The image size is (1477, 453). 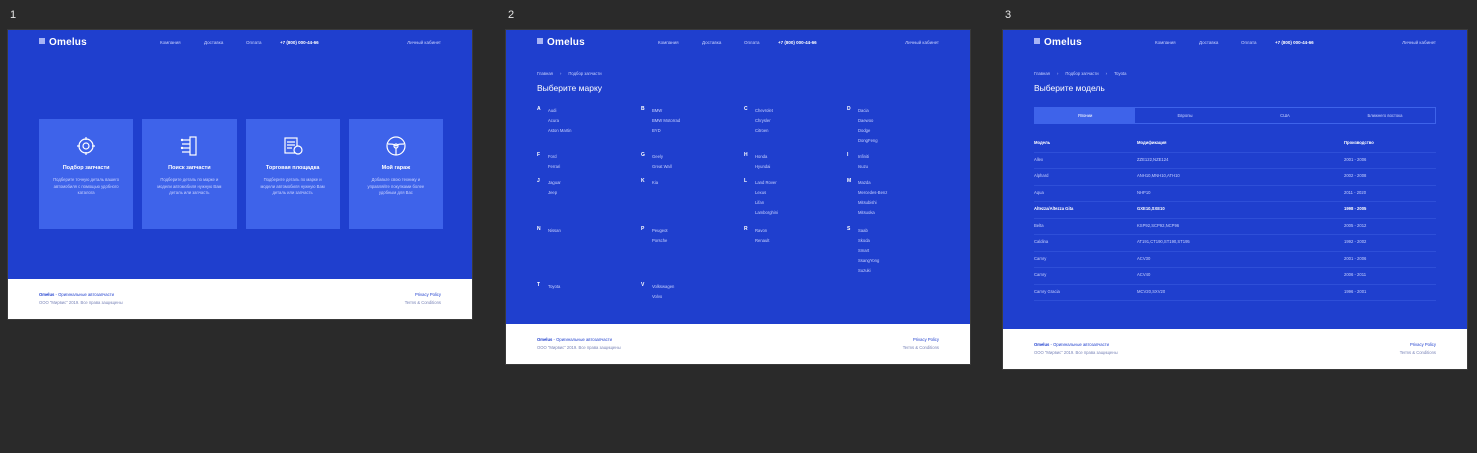 I want to click on brand-link: Mazda, so click(x=872, y=183).